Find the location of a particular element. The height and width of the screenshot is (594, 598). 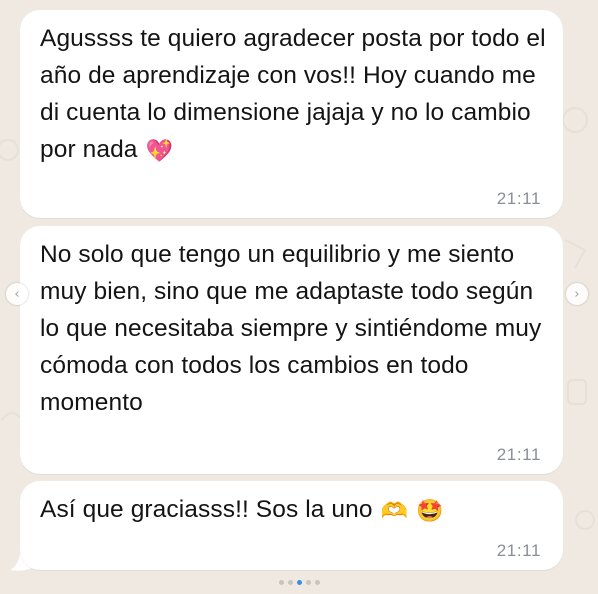

pagination-dot-active is located at coordinates (299, 582).